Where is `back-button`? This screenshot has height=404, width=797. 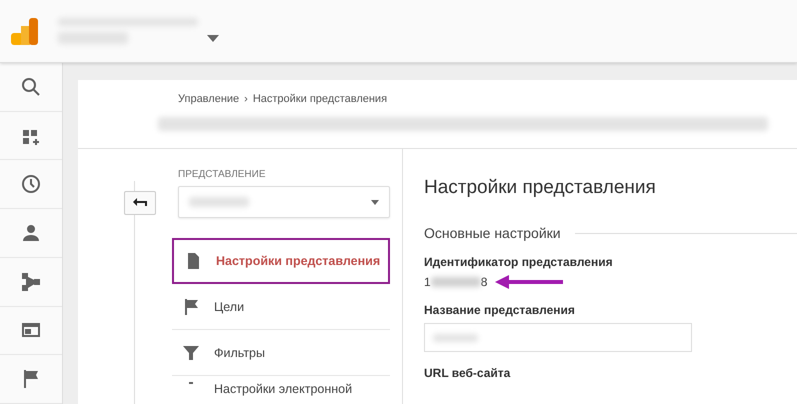 back-button is located at coordinates (140, 203).